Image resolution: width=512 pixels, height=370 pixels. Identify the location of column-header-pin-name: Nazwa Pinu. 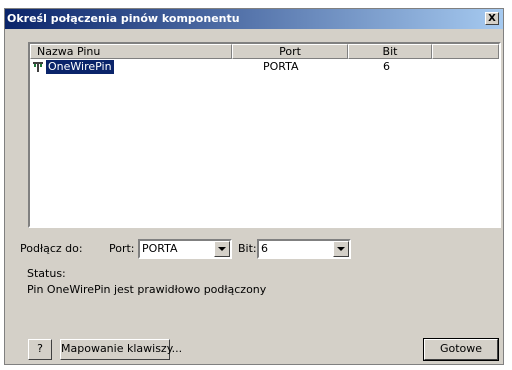
(131, 51).